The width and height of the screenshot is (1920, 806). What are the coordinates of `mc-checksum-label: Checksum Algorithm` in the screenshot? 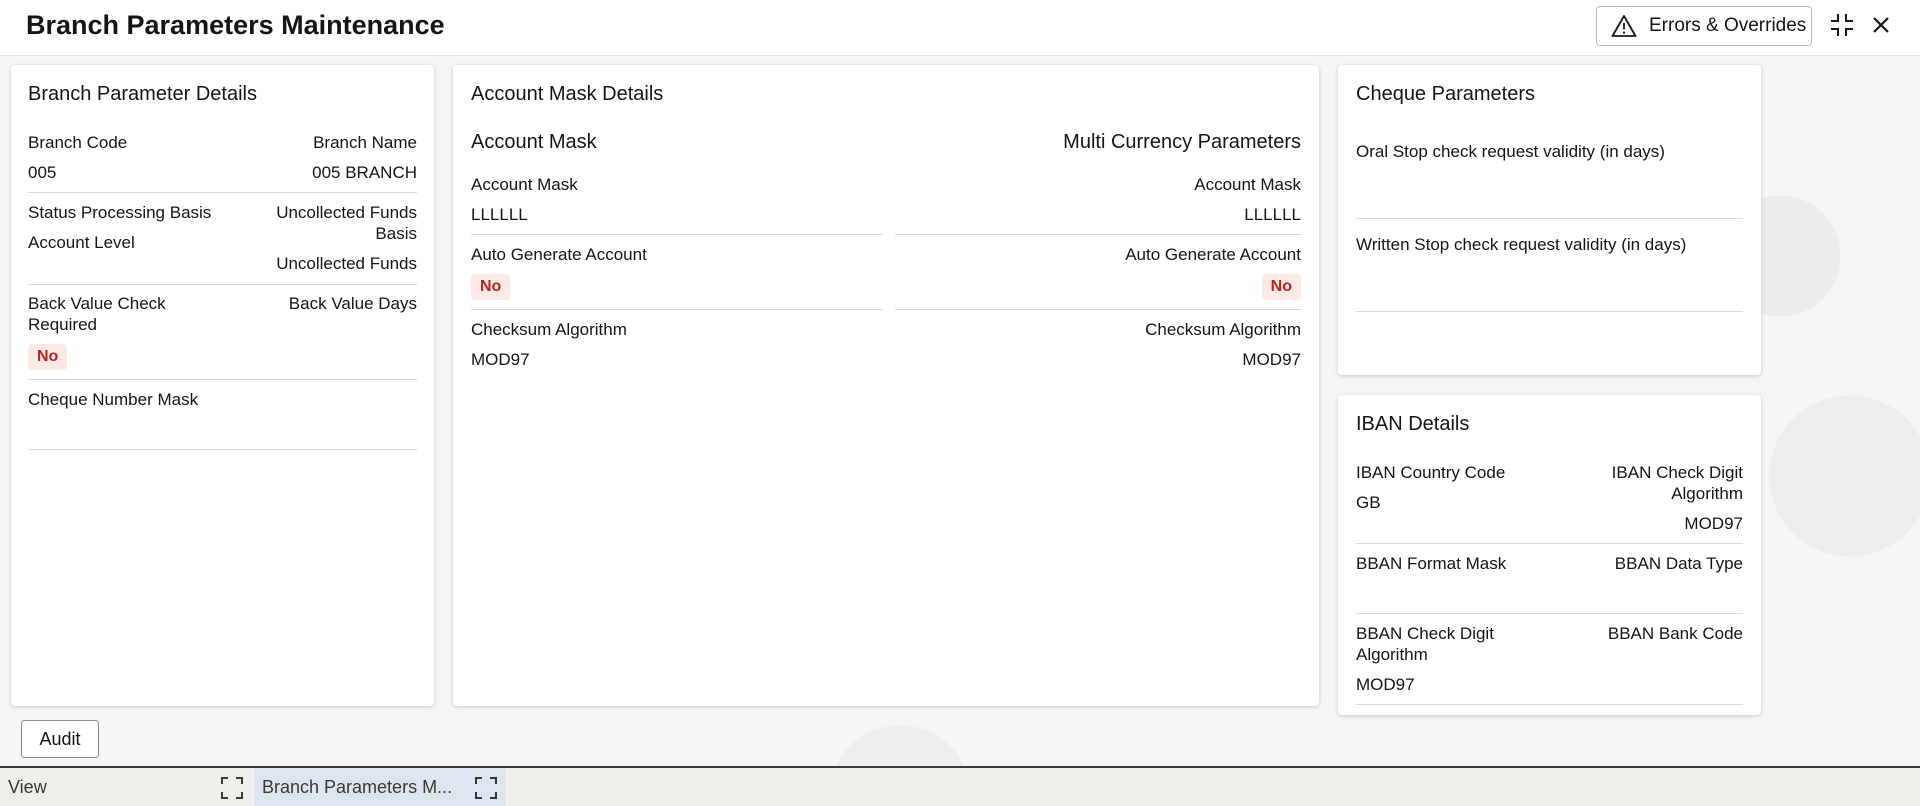 It's located at (1223, 329).